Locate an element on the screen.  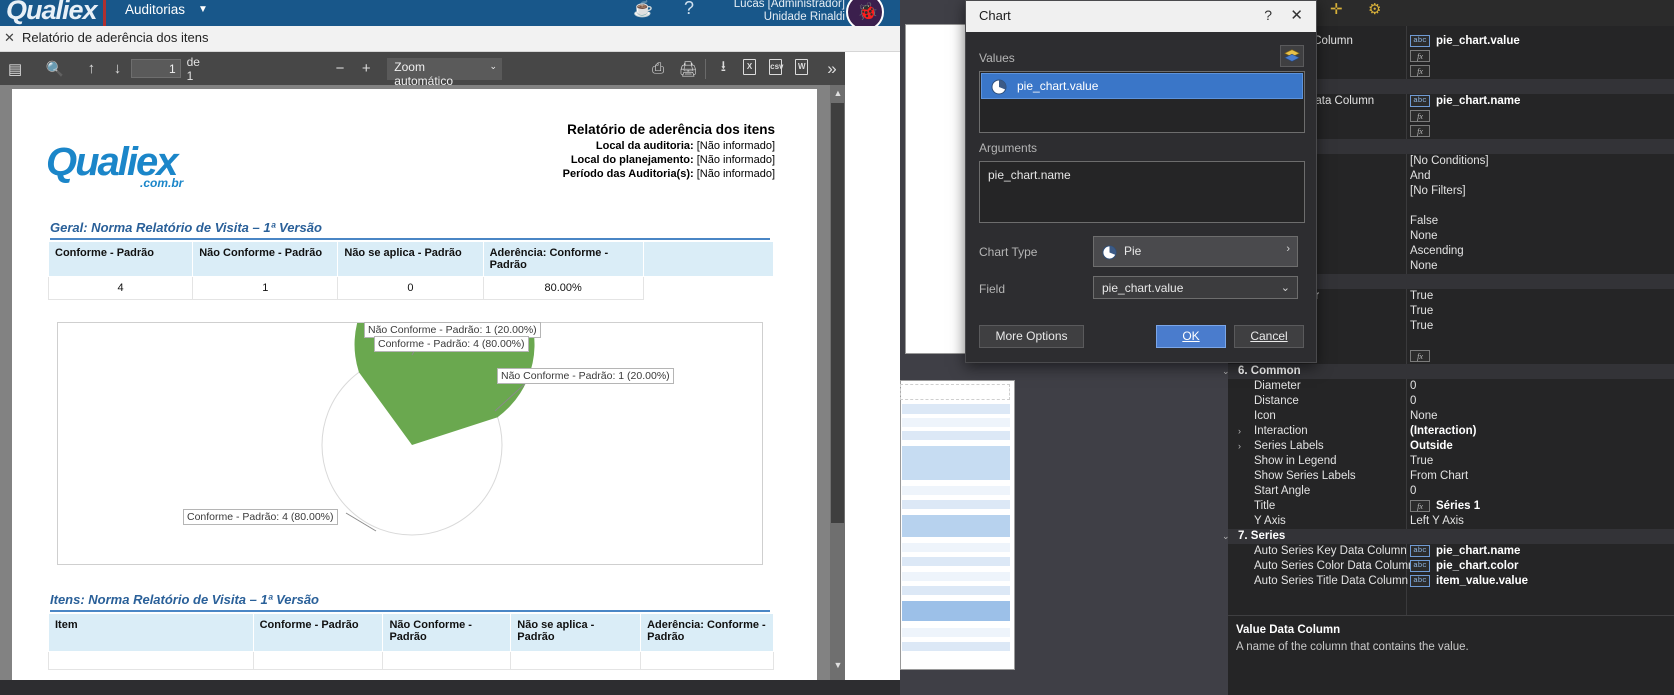
property-row: Show in Legend True is located at coordinates (1451, 461).